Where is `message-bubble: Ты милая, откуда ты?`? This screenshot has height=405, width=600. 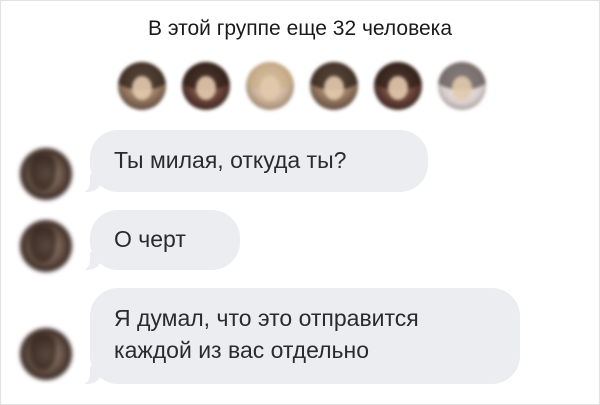
message-bubble: Ты милая, откуда ты? is located at coordinates (259, 161).